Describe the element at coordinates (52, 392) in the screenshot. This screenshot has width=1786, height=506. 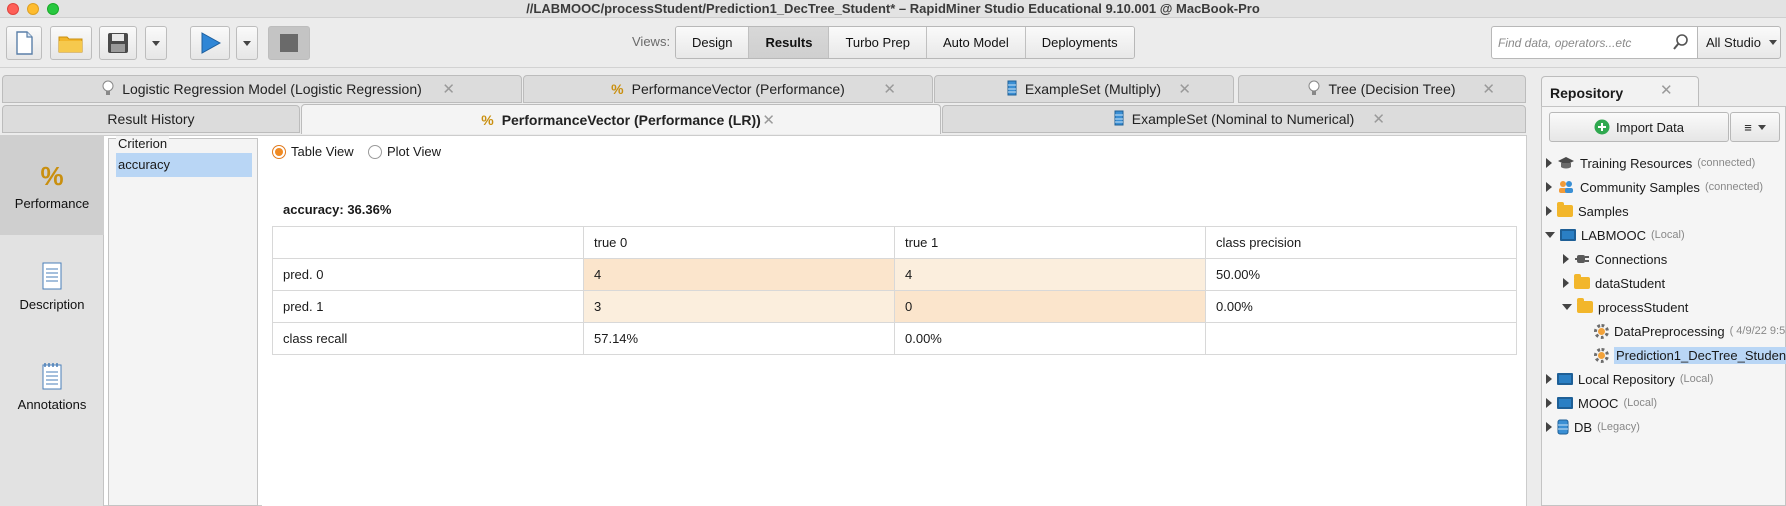
I see `nav-item-annotations: Annotations` at that location.